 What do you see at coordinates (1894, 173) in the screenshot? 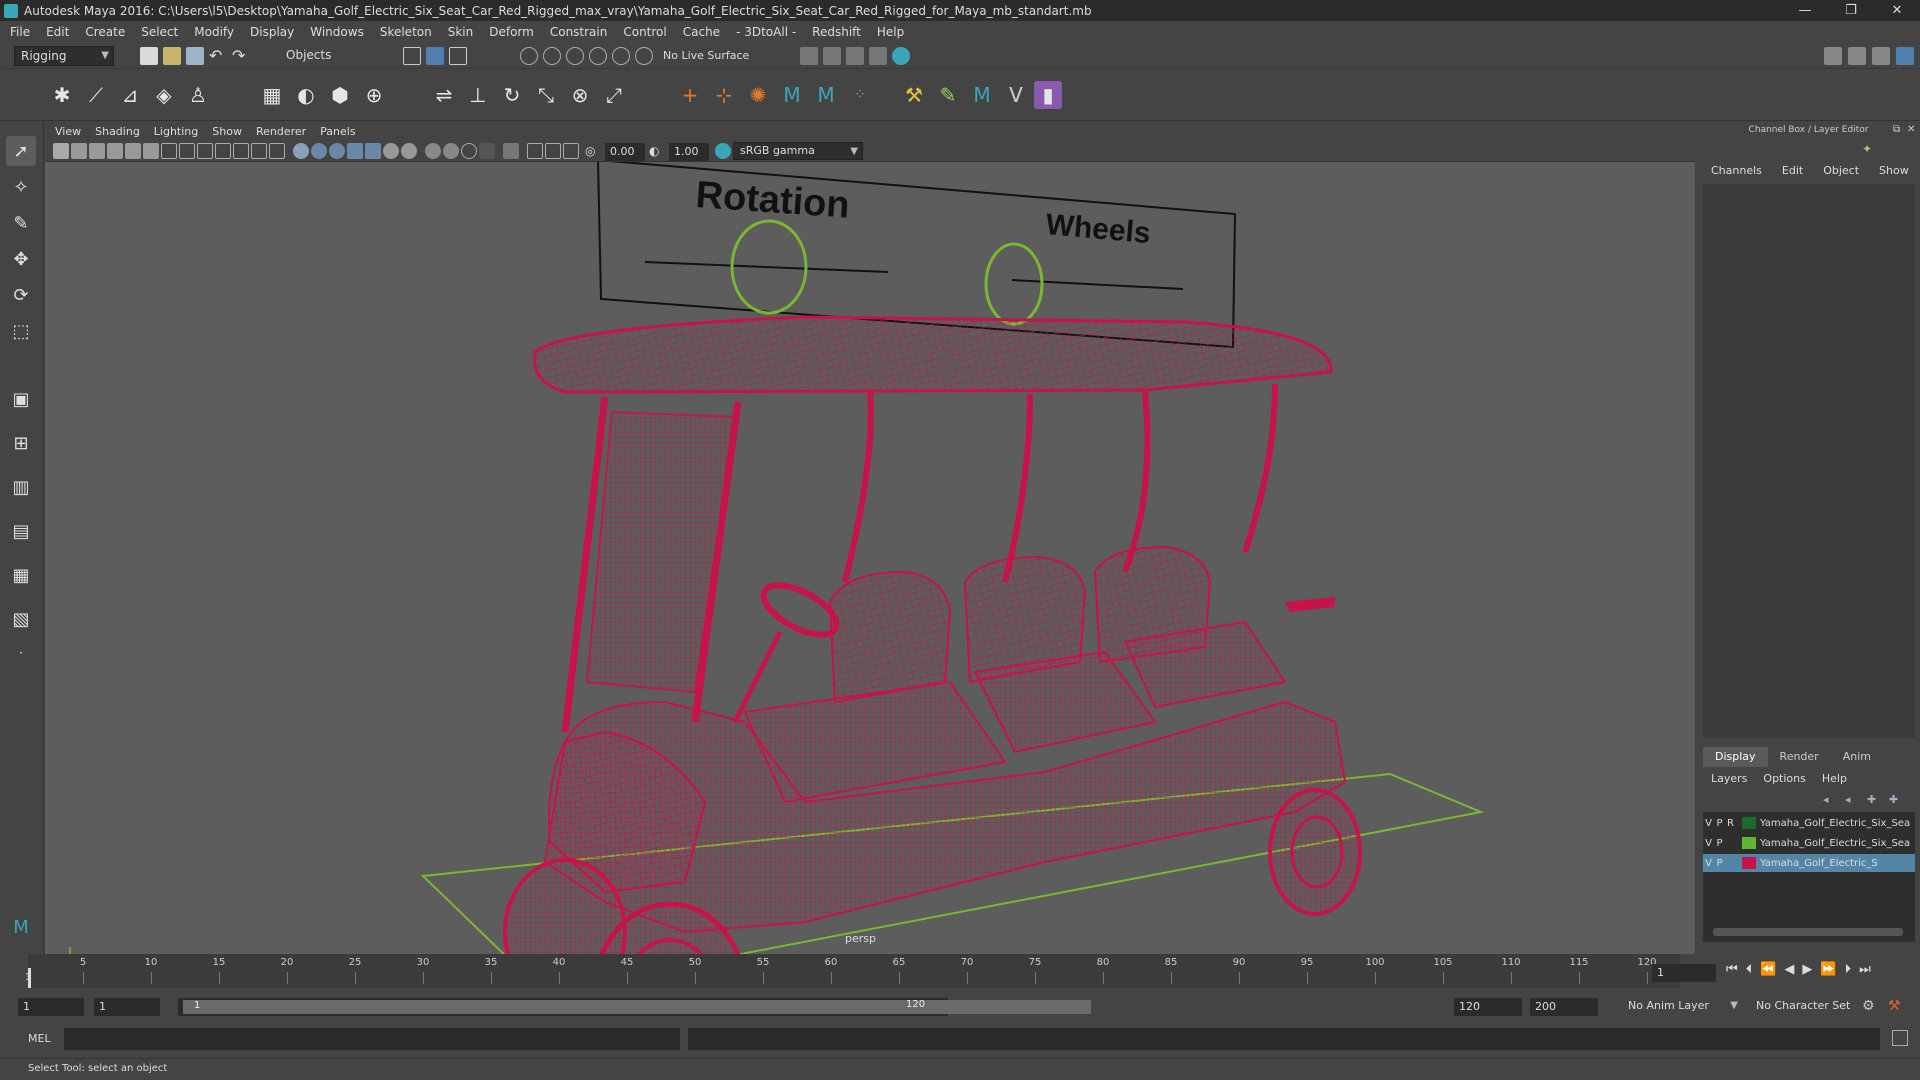
I see `cb-menu-show: Show` at bounding box center [1894, 173].